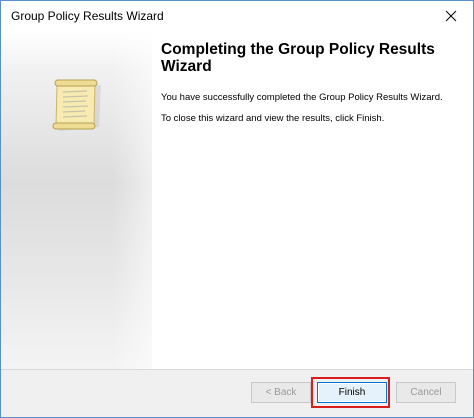  I want to click on scroll-icon, so click(79, 105).